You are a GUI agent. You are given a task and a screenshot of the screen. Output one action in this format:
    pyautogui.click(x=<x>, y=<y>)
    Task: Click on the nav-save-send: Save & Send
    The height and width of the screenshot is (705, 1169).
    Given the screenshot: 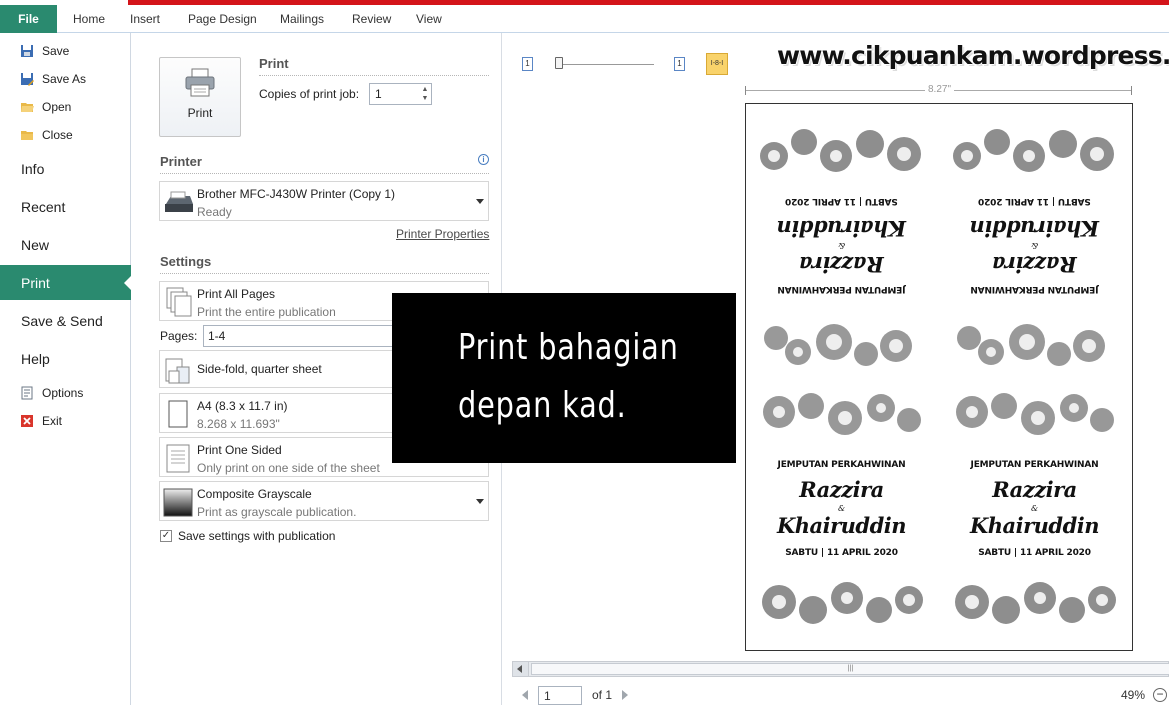 What is the action you would take?
    pyautogui.click(x=62, y=321)
    